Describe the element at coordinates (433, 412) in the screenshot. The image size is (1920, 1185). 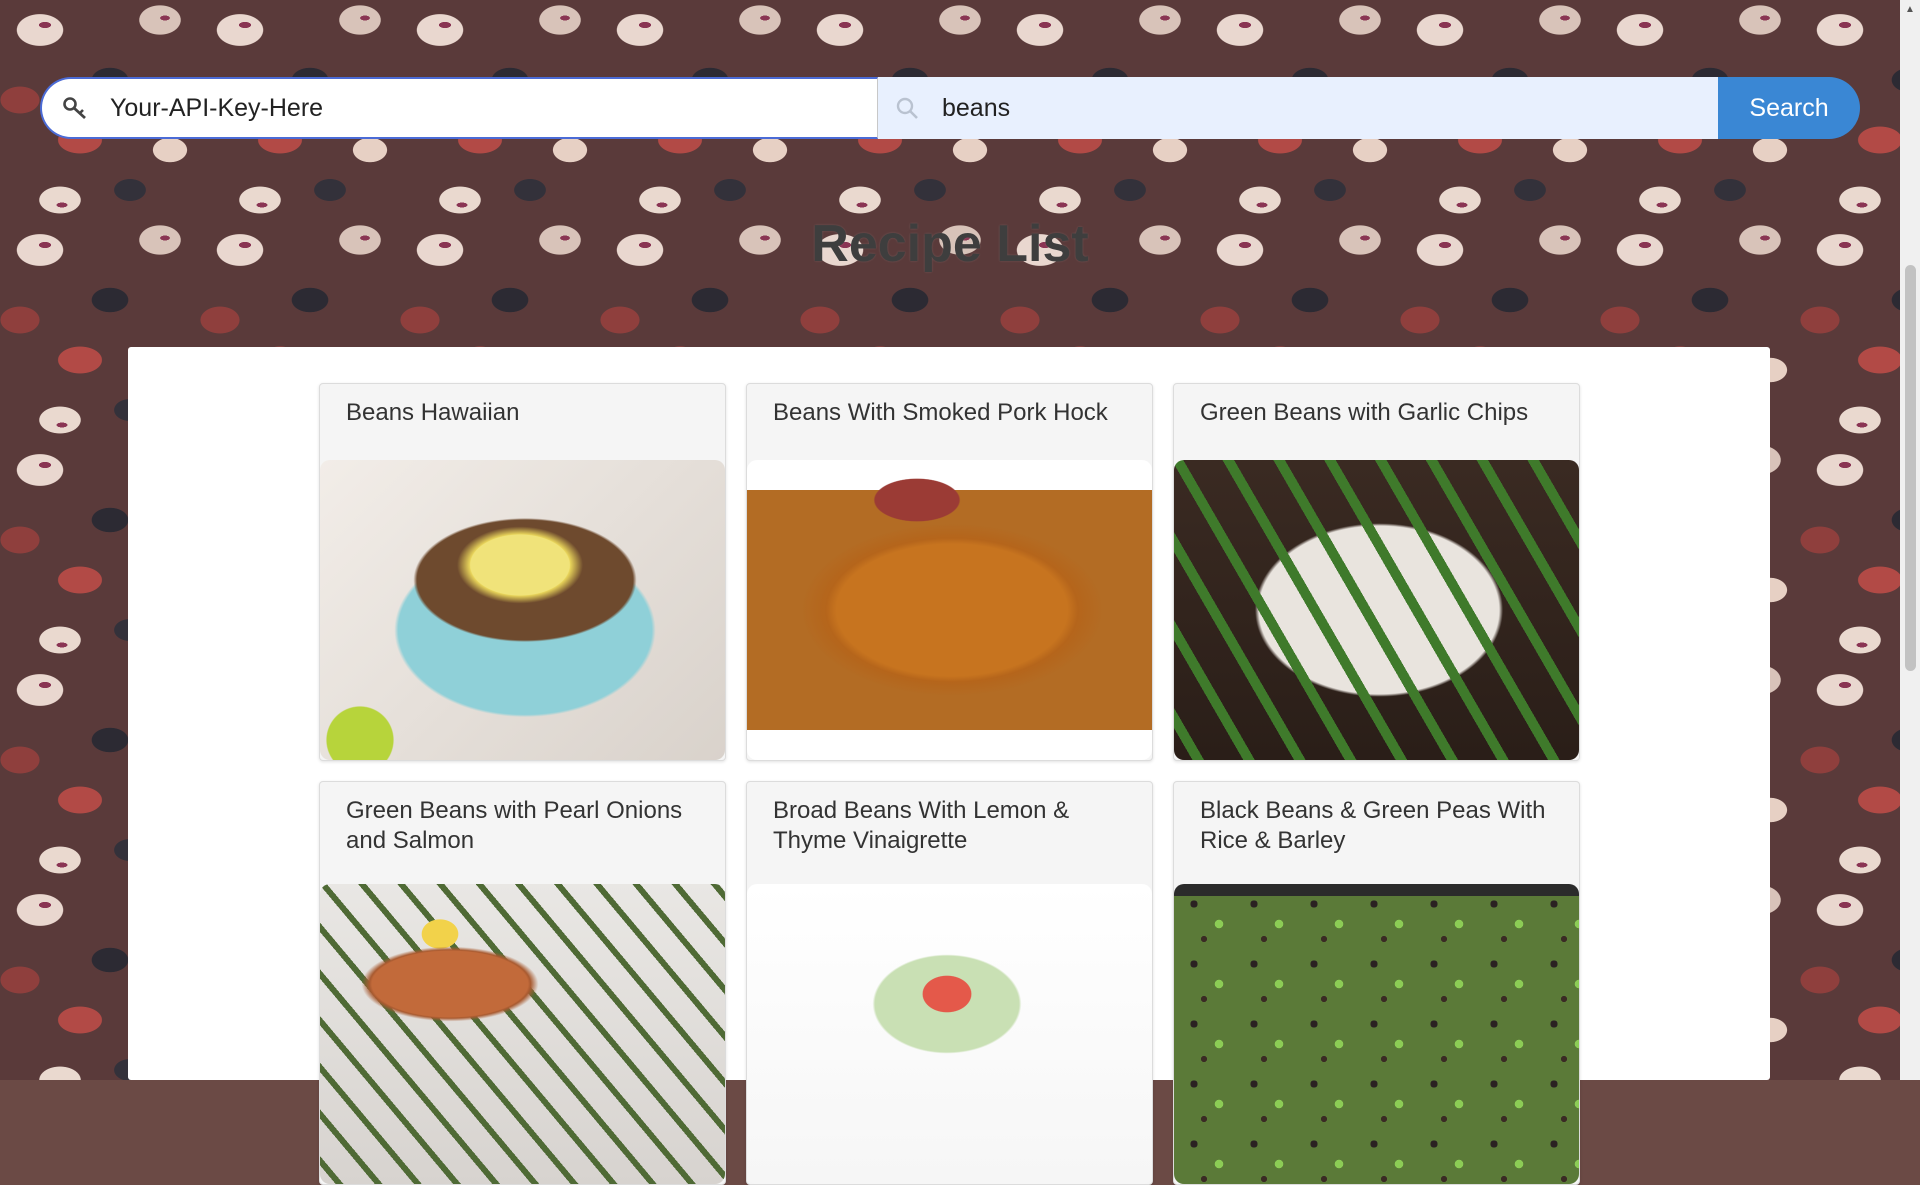
I see `recipe-title: Beans Hawaiian` at that location.